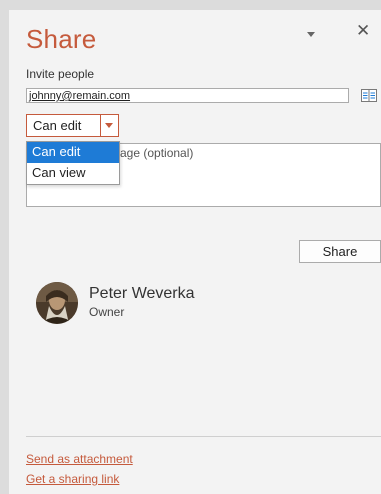  Describe the element at coordinates (72, 479) in the screenshot. I see `get-sharing-link: Get a sharing link` at that location.